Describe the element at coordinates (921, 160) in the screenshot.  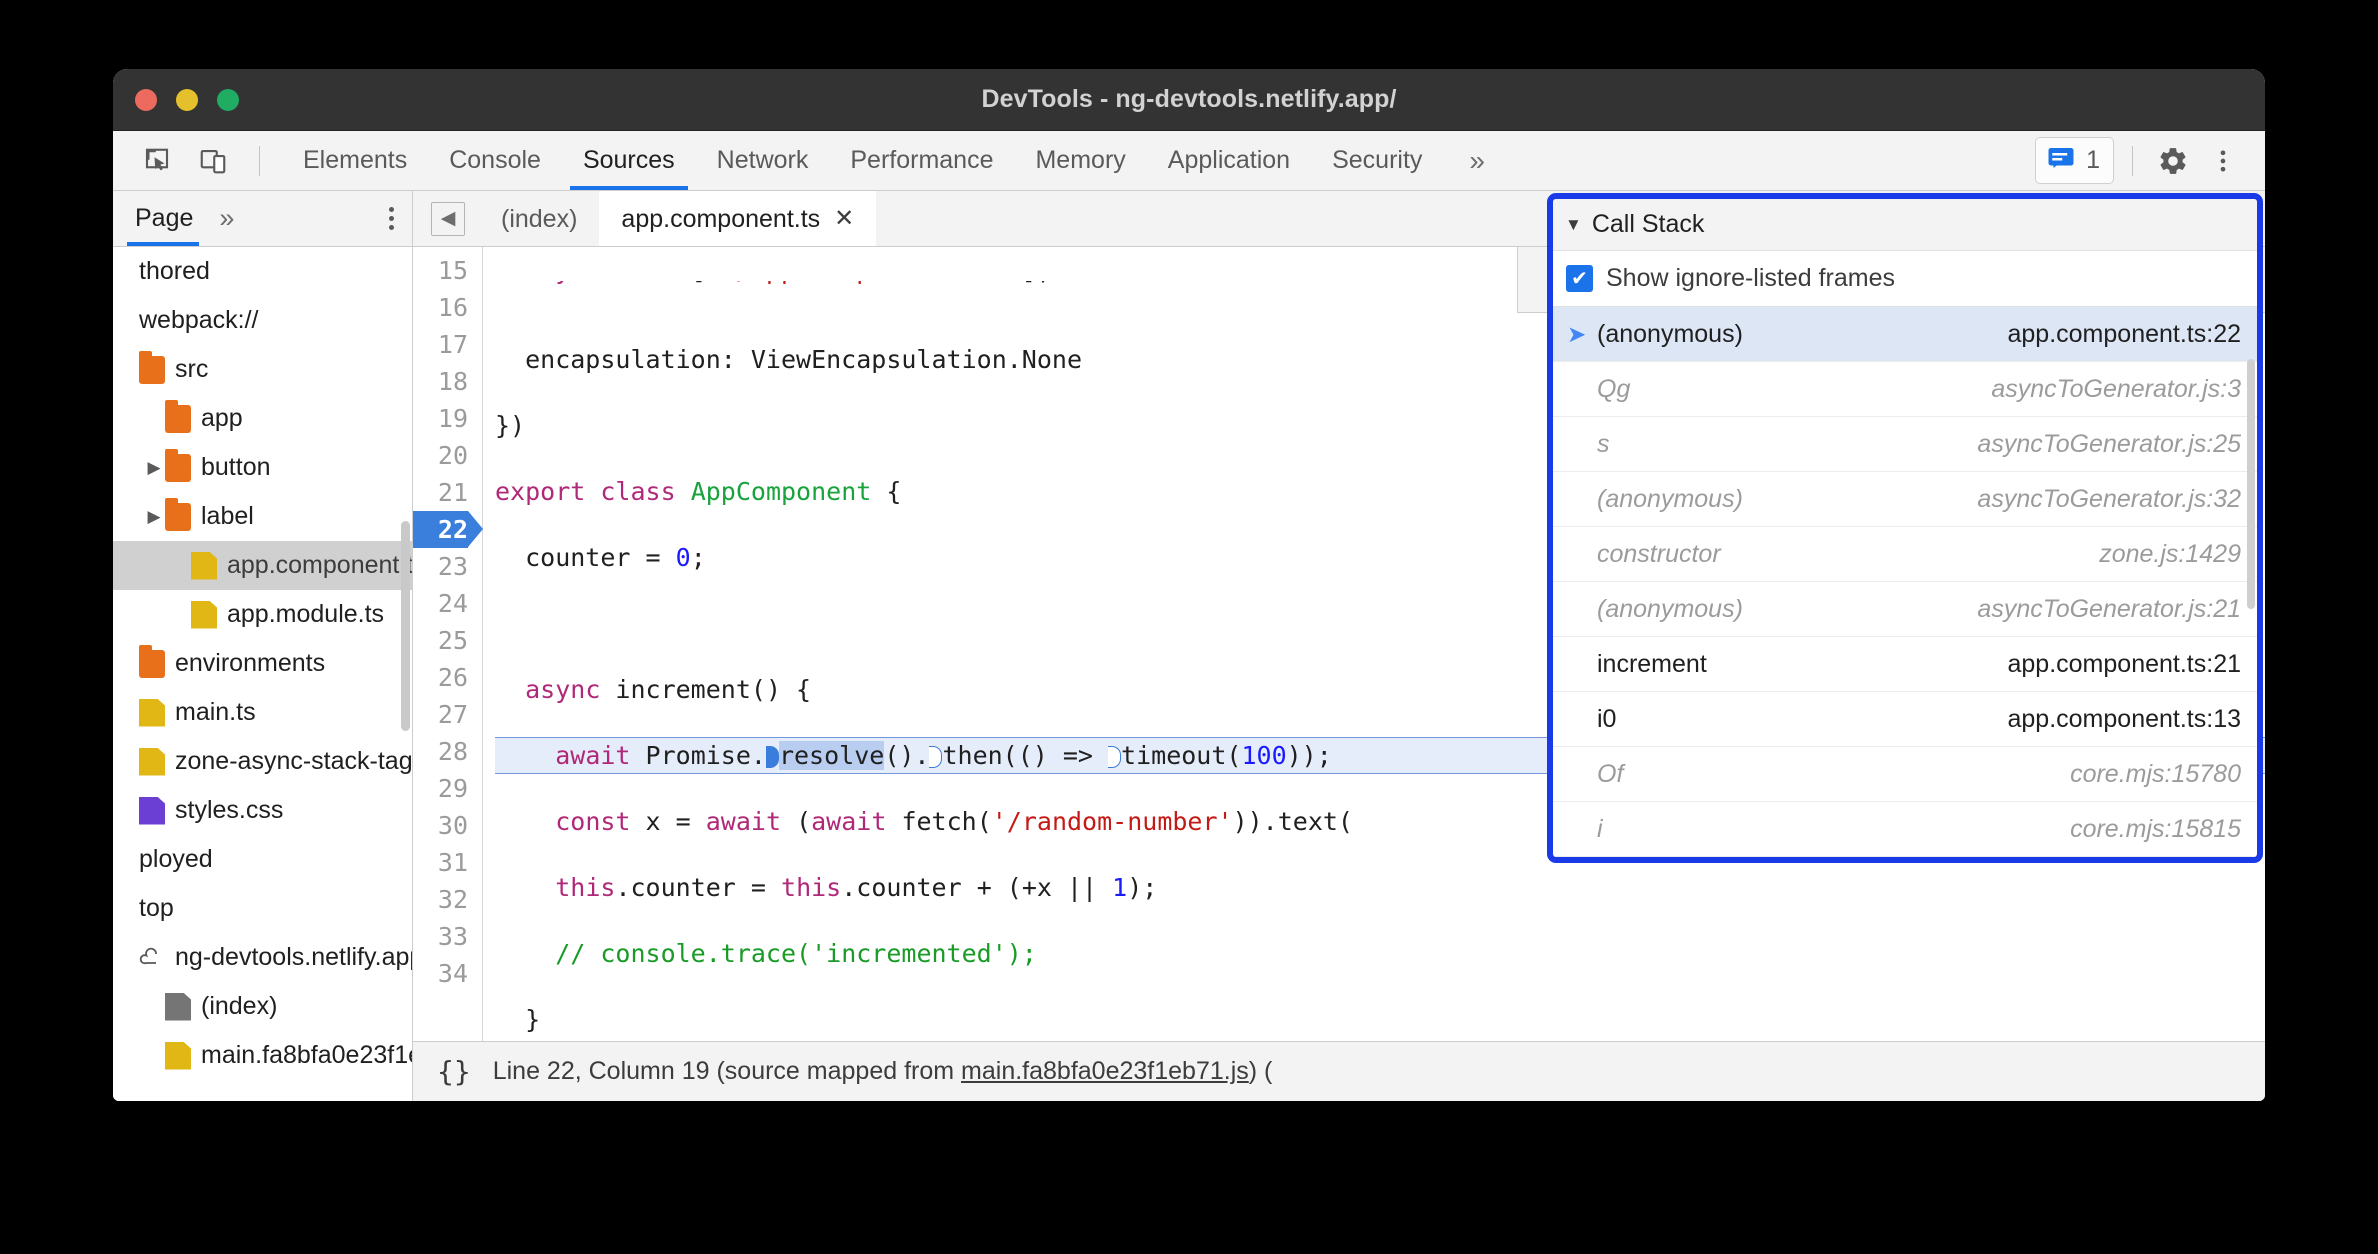
I see `tab-performance: Performance` at that location.